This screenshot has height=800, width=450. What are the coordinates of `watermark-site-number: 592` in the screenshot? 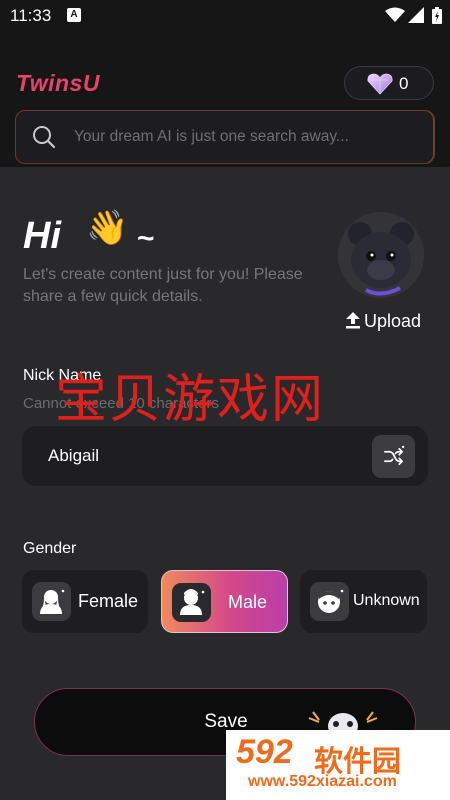 It's located at (264, 752).